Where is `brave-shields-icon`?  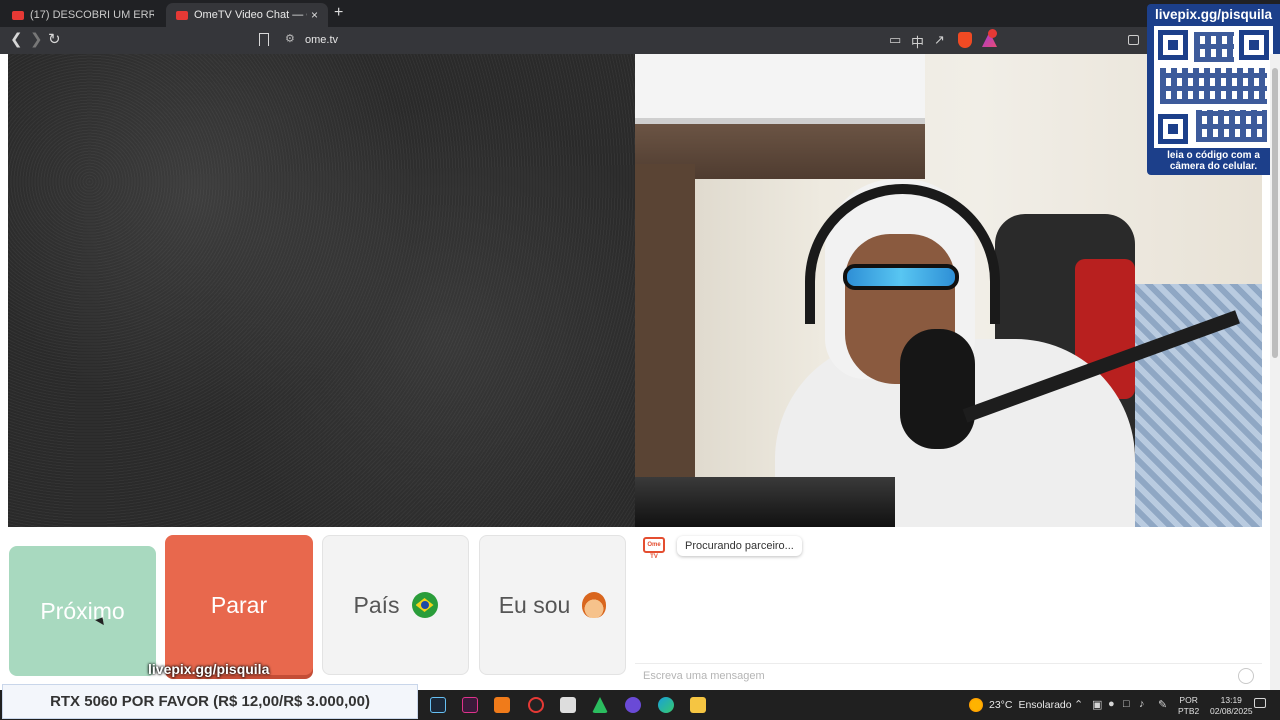 brave-shields-icon is located at coordinates (965, 40).